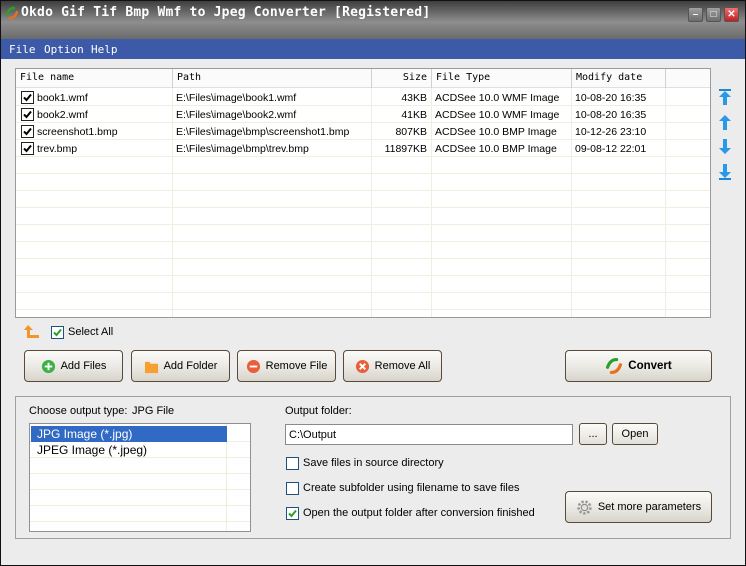  I want to click on menu-file: File, so click(22, 49).